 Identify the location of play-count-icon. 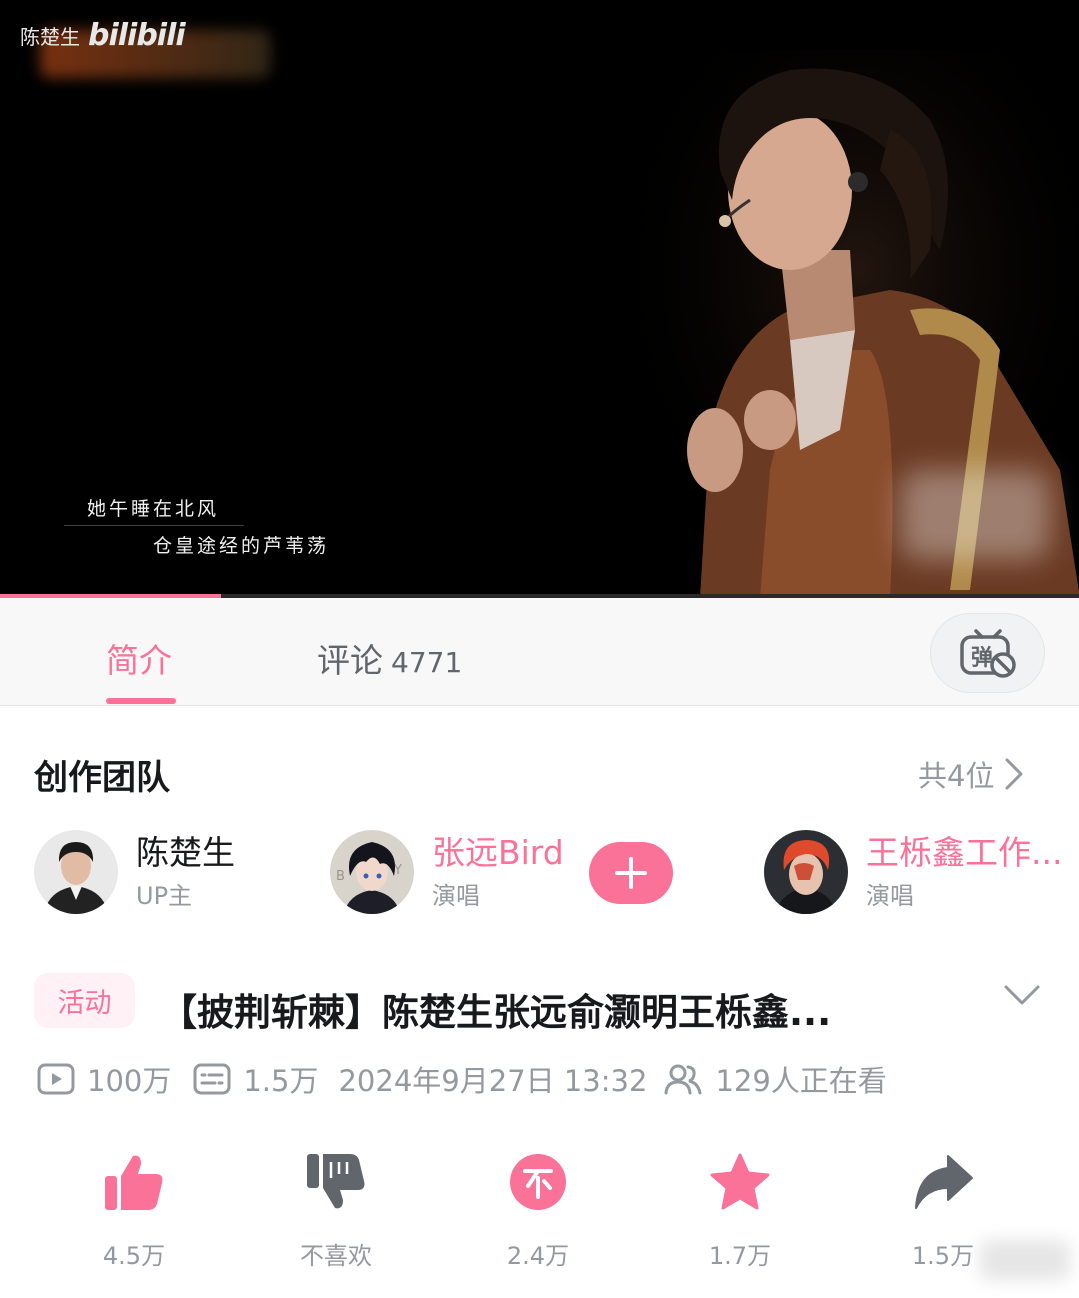
(56, 1079).